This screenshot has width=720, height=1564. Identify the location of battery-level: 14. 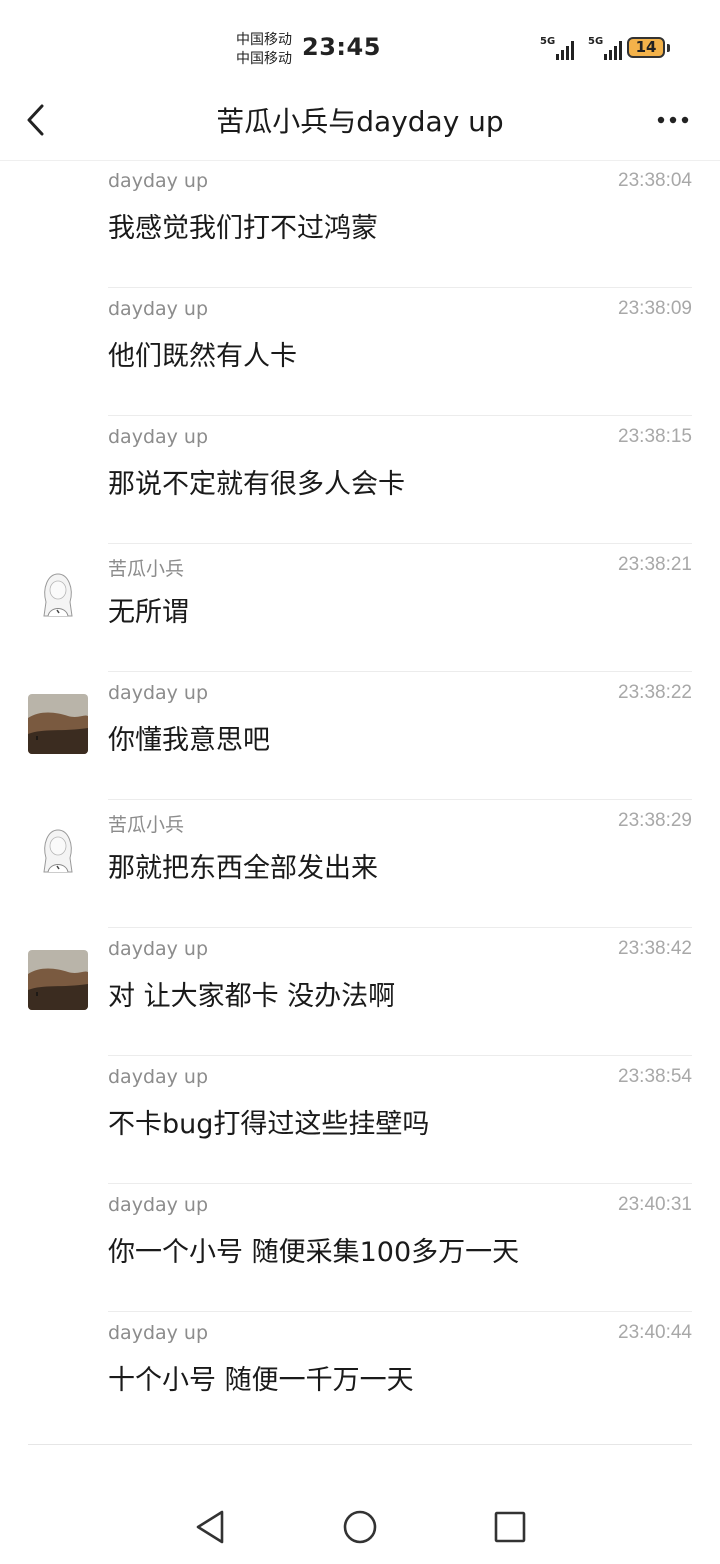
(646, 47).